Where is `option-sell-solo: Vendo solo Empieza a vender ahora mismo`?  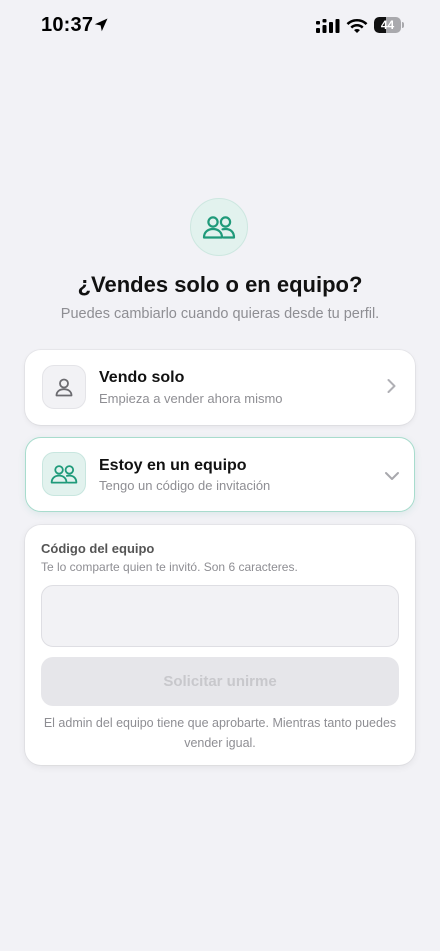
option-sell-solo: Vendo solo Empieza a vender ahora mismo is located at coordinates (220, 387).